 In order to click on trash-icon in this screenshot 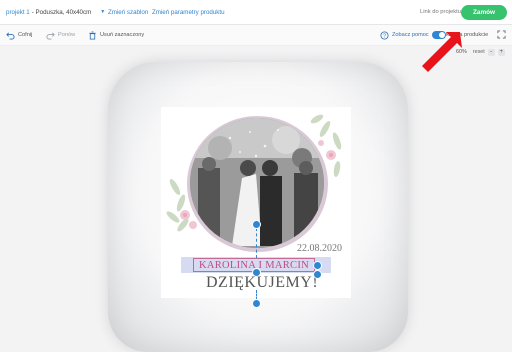, I will do `click(92, 35)`.